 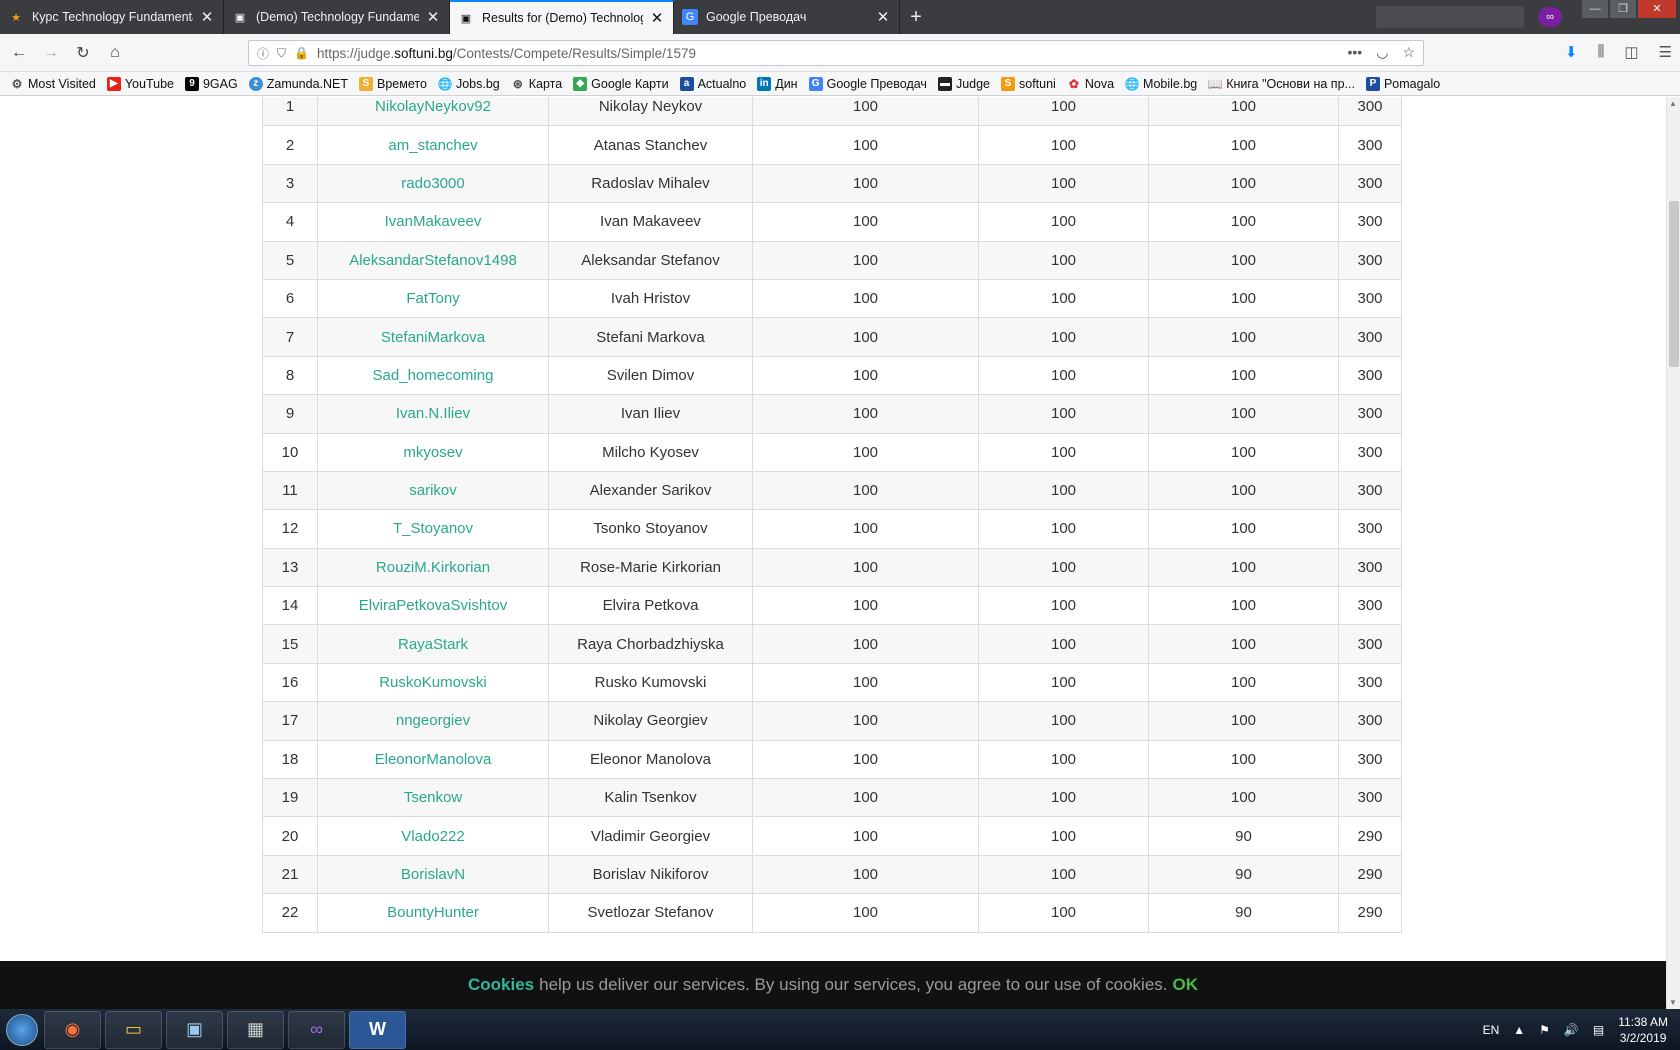 What do you see at coordinates (433, 490) in the screenshot?
I see `username-link: sarikov` at bounding box center [433, 490].